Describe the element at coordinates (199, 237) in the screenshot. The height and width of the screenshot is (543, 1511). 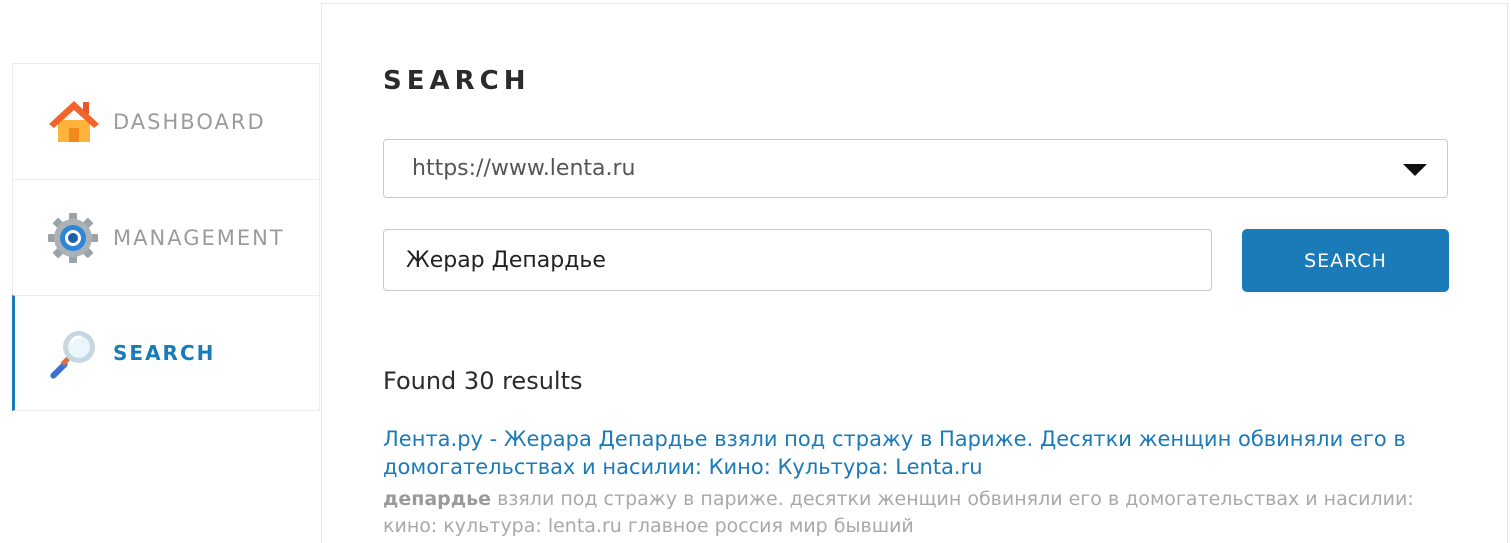
I see `sidebar-item-label: MANAGEMENT` at that location.